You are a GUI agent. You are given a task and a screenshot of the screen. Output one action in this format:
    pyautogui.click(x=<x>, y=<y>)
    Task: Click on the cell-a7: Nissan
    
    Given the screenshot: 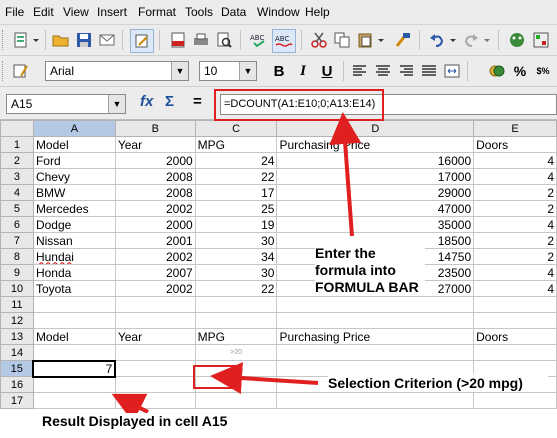 What is the action you would take?
    pyautogui.click(x=74, y=240)
    